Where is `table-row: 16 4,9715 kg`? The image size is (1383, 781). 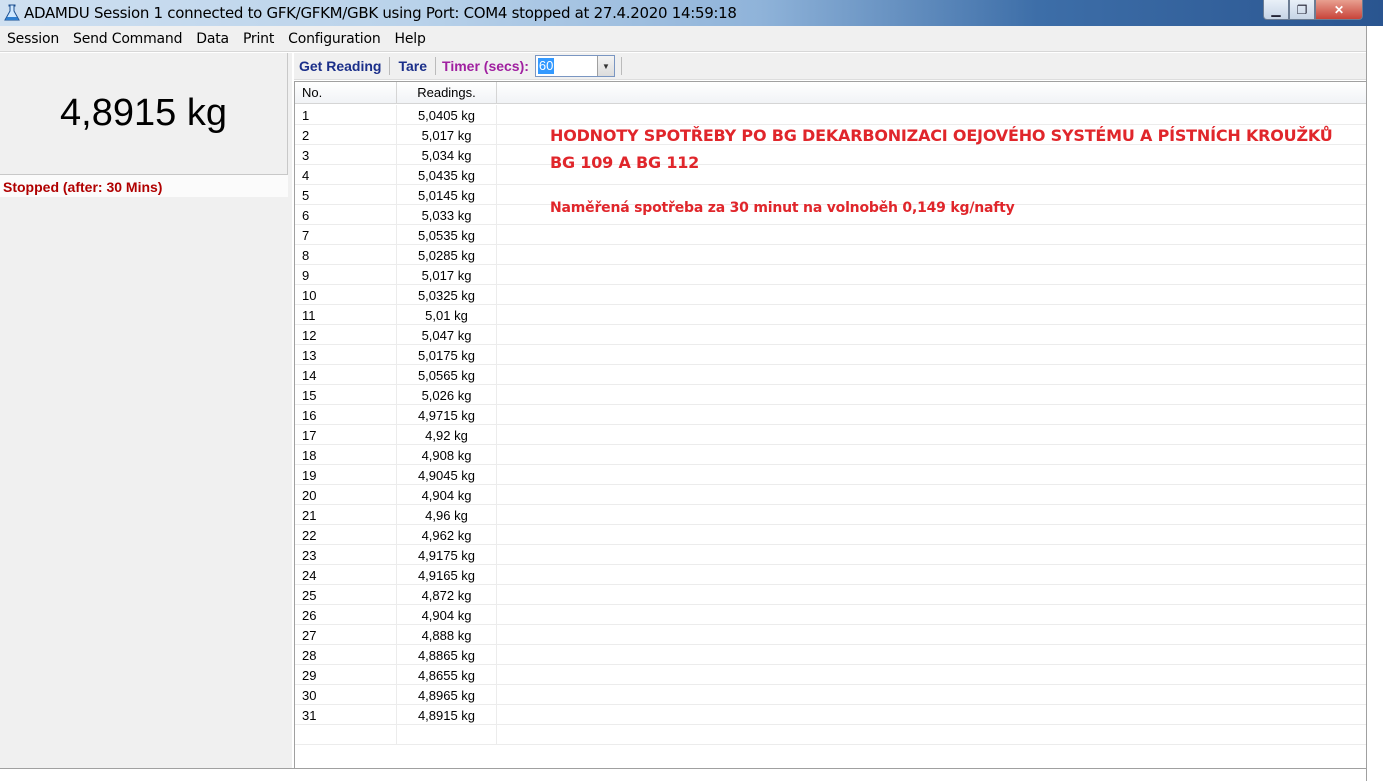 table-row: 16 4,9715 kg is located at coordinates (830, 415).